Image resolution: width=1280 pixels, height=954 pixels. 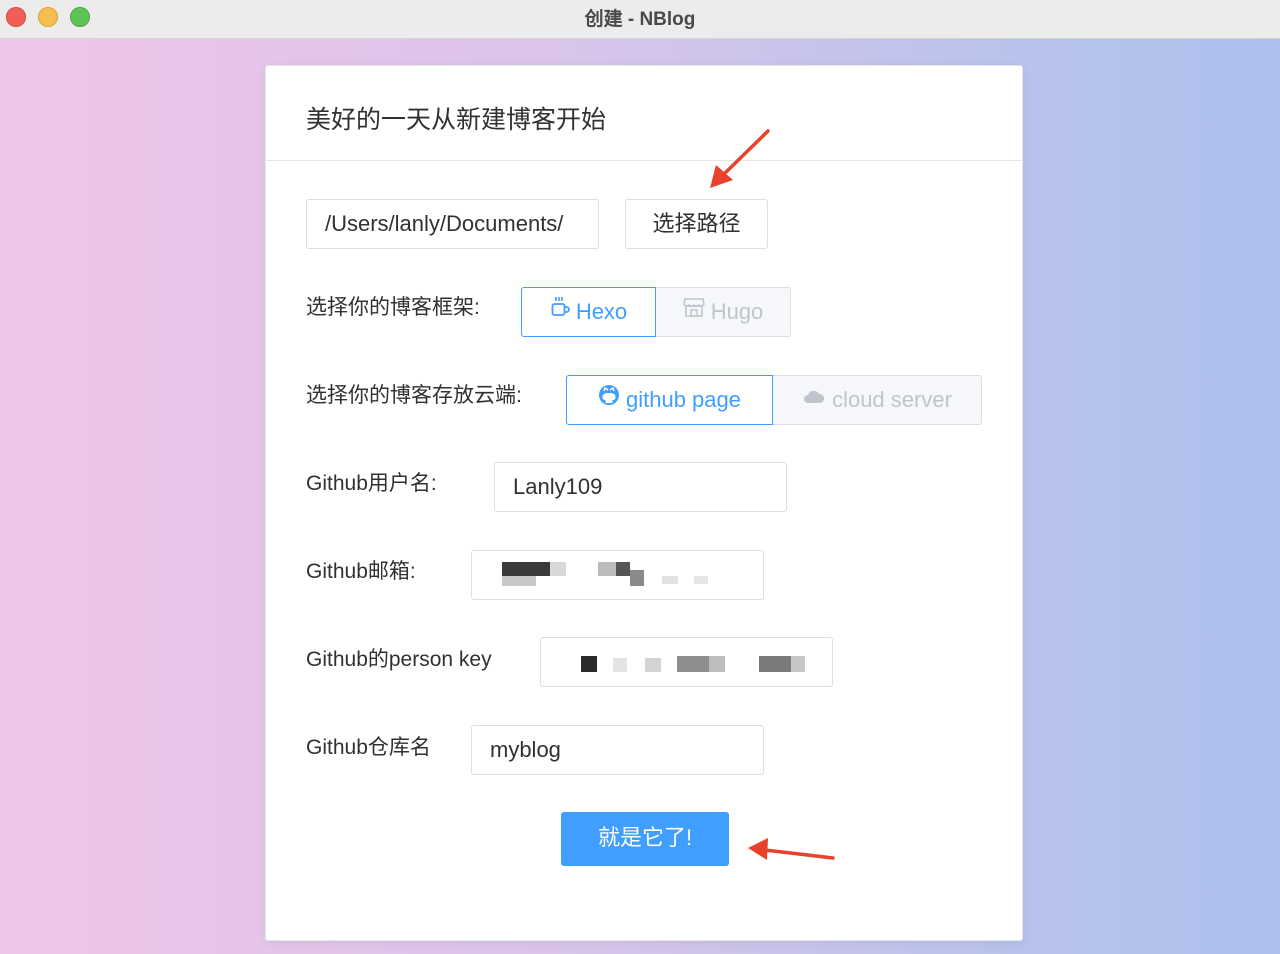 I want to click on framework-option-hugo: Hugo, so click(x=723, y=312).